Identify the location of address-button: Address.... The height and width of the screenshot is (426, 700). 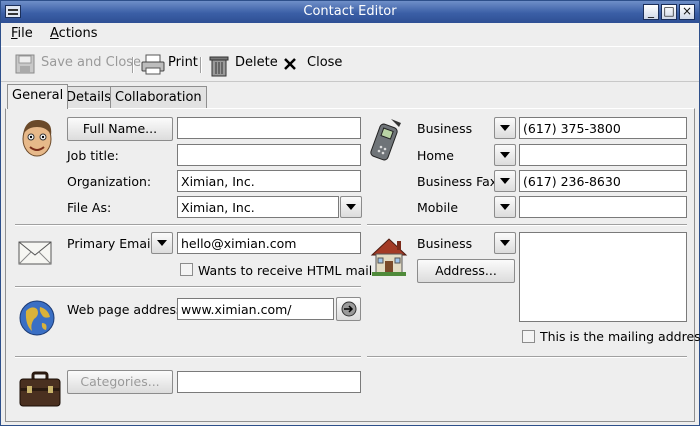
(466, 271).